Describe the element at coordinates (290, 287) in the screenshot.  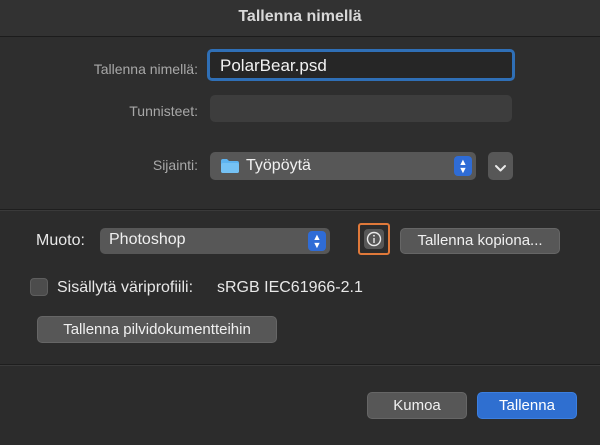
I see `color-profile-value: sRGB IEC61966-2.1` at that location.